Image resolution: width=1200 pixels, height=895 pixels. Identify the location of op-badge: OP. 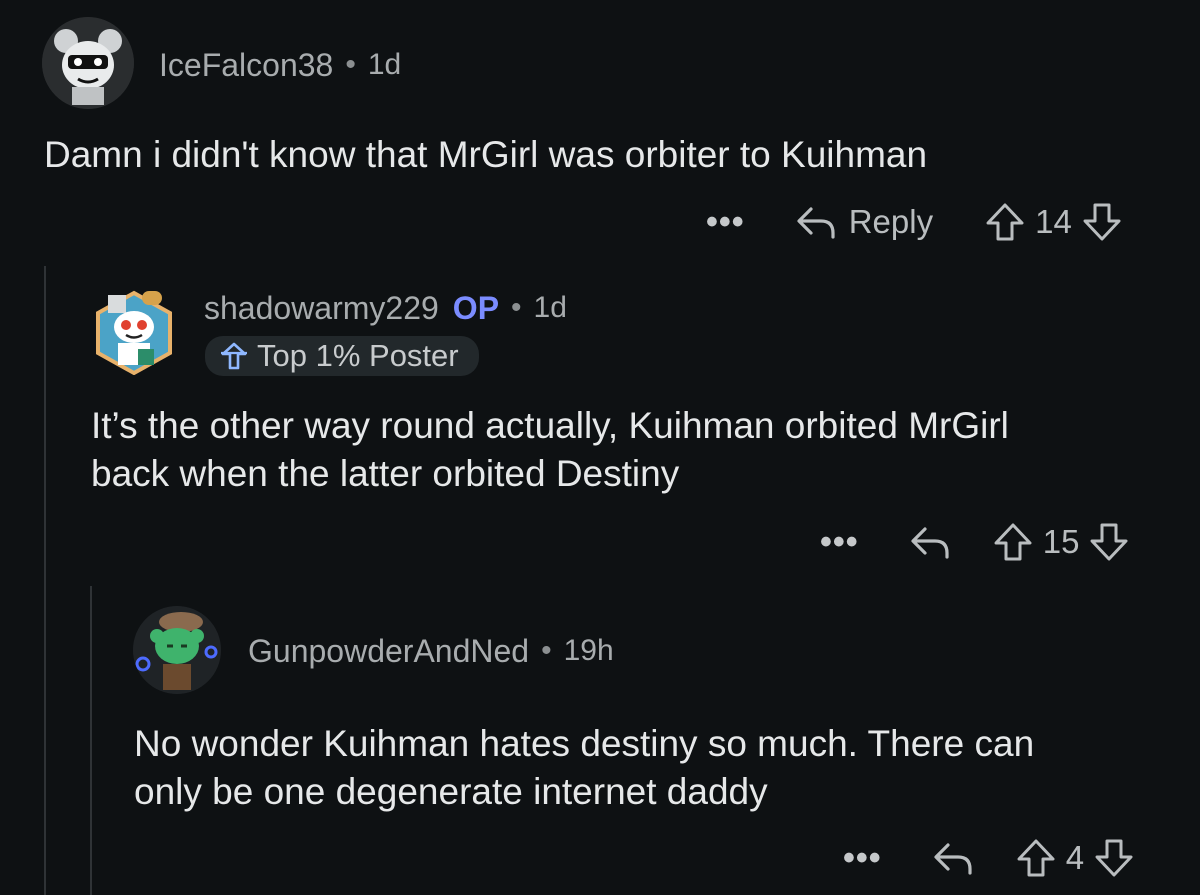
(476, 307).